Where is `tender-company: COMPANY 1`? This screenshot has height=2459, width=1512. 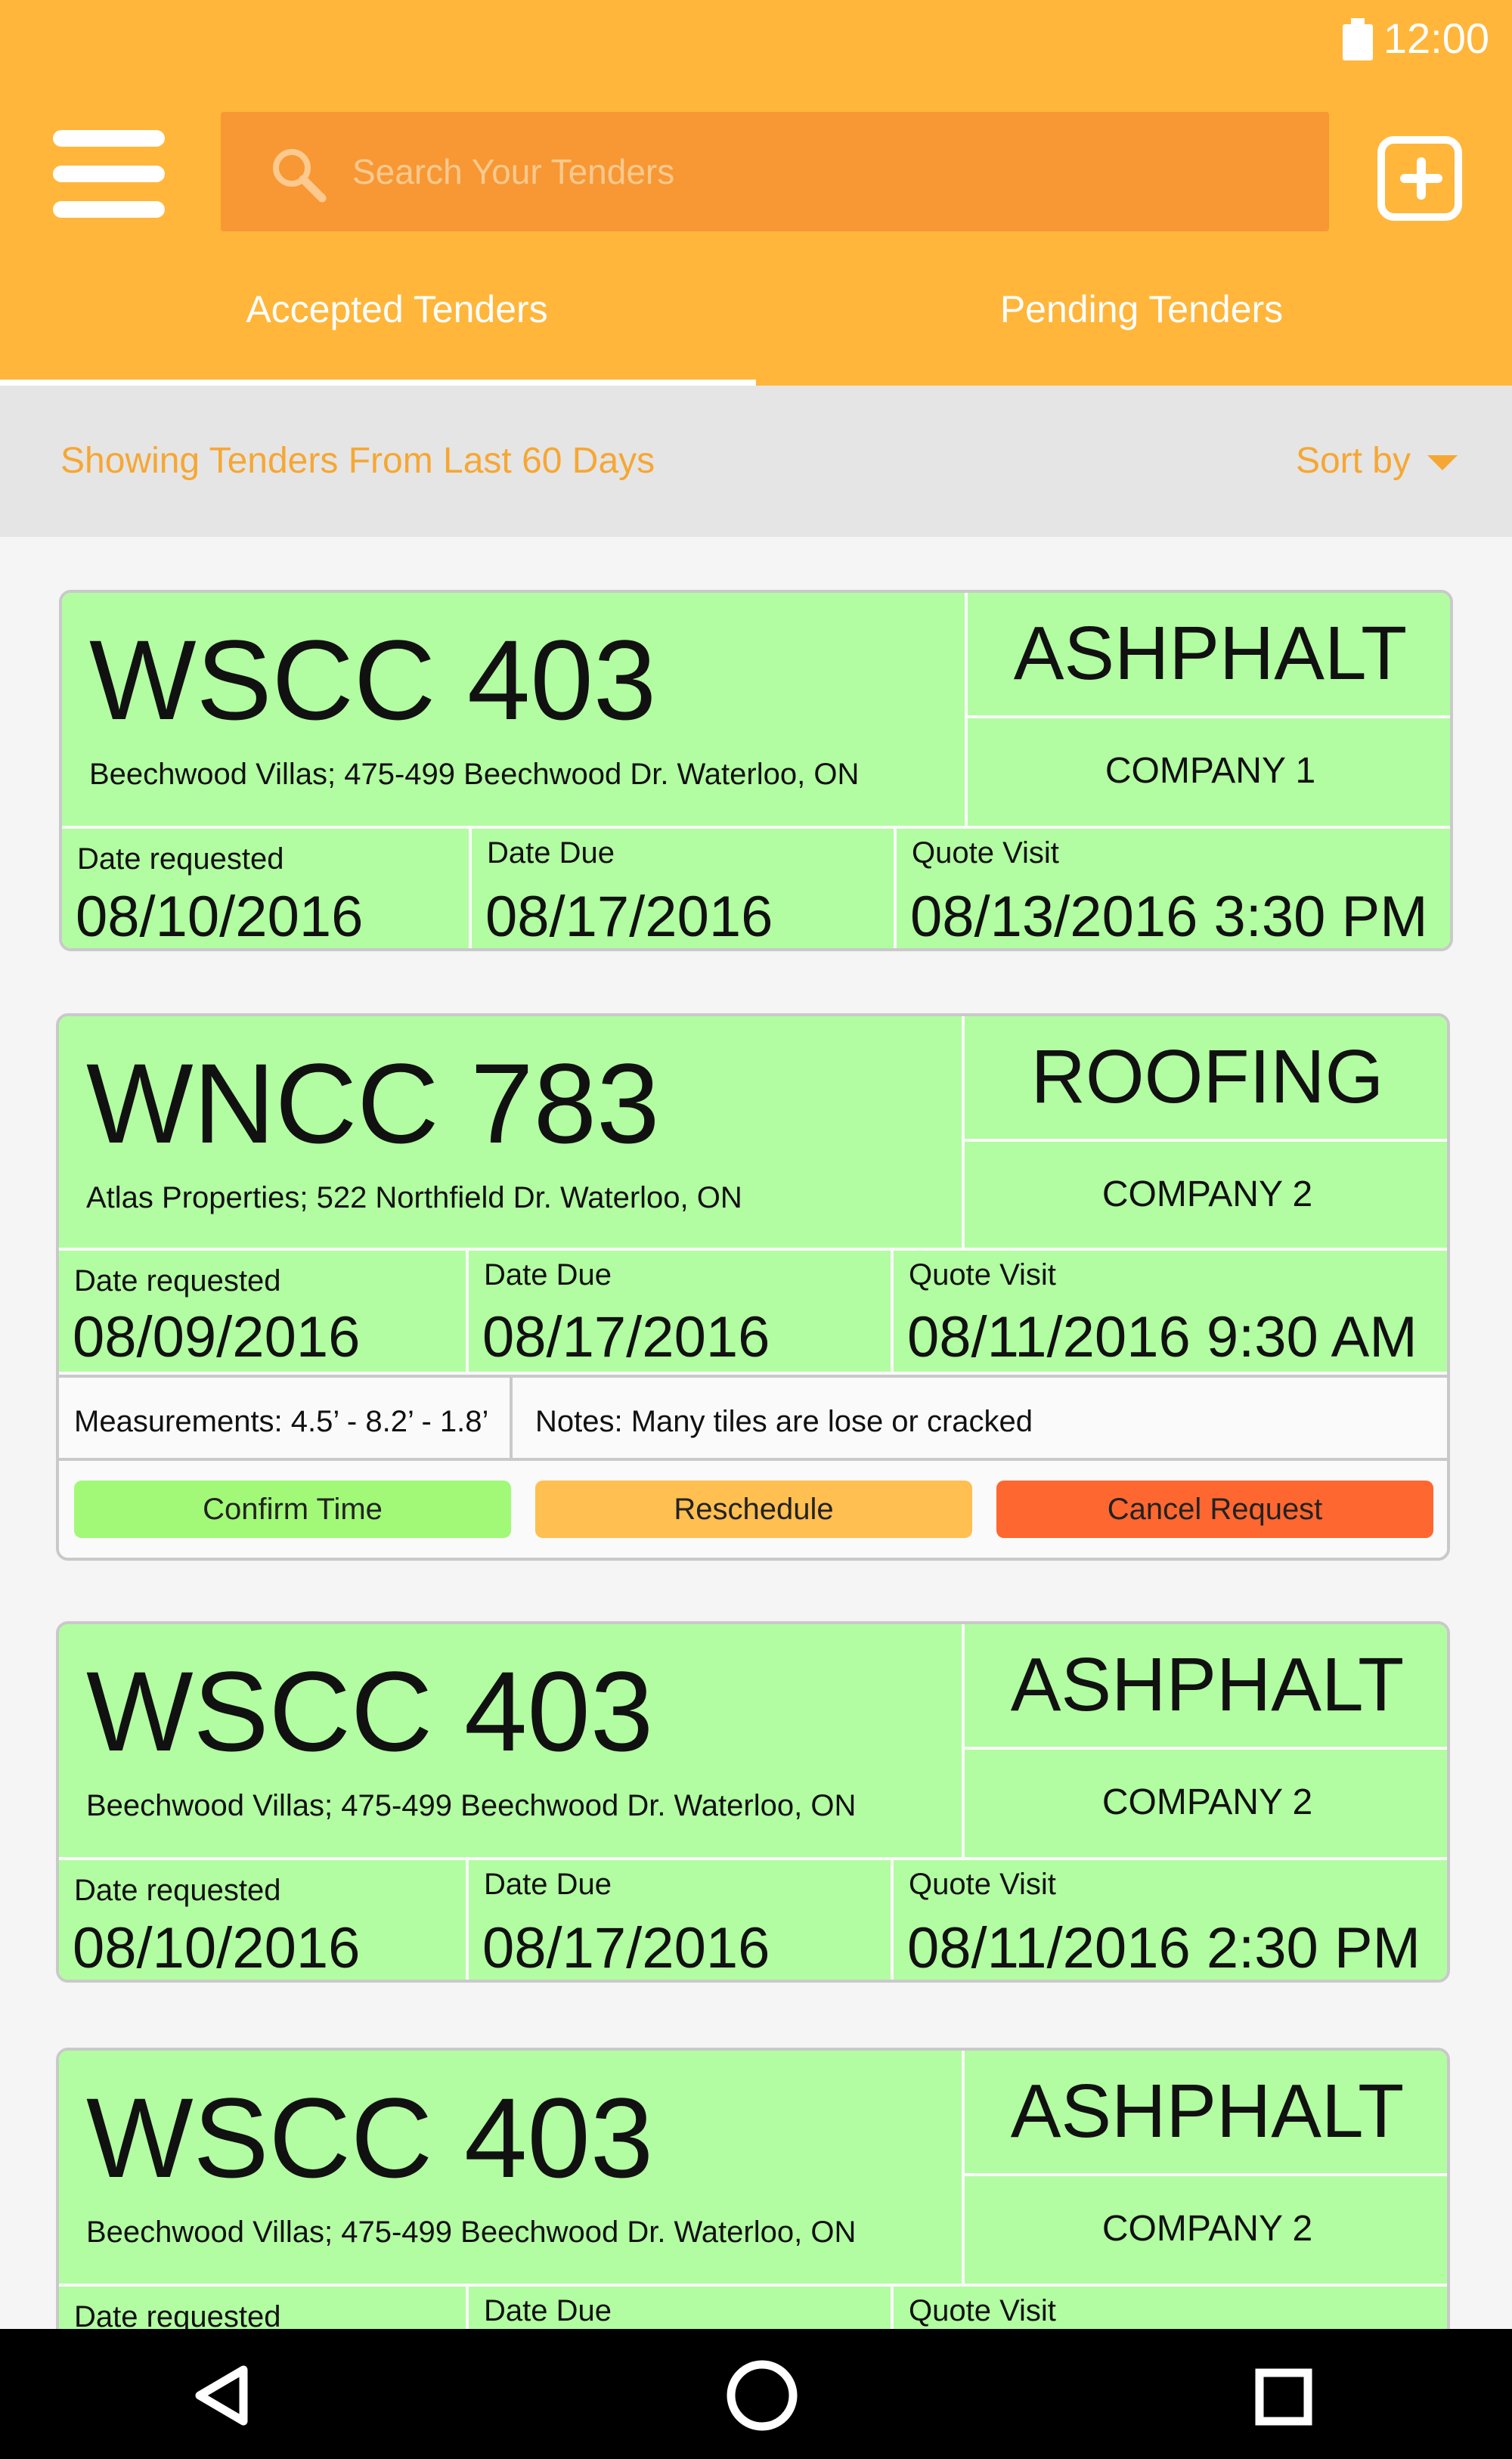 tender-company: COMPANY 1 is located at coordinates (1210, 771).